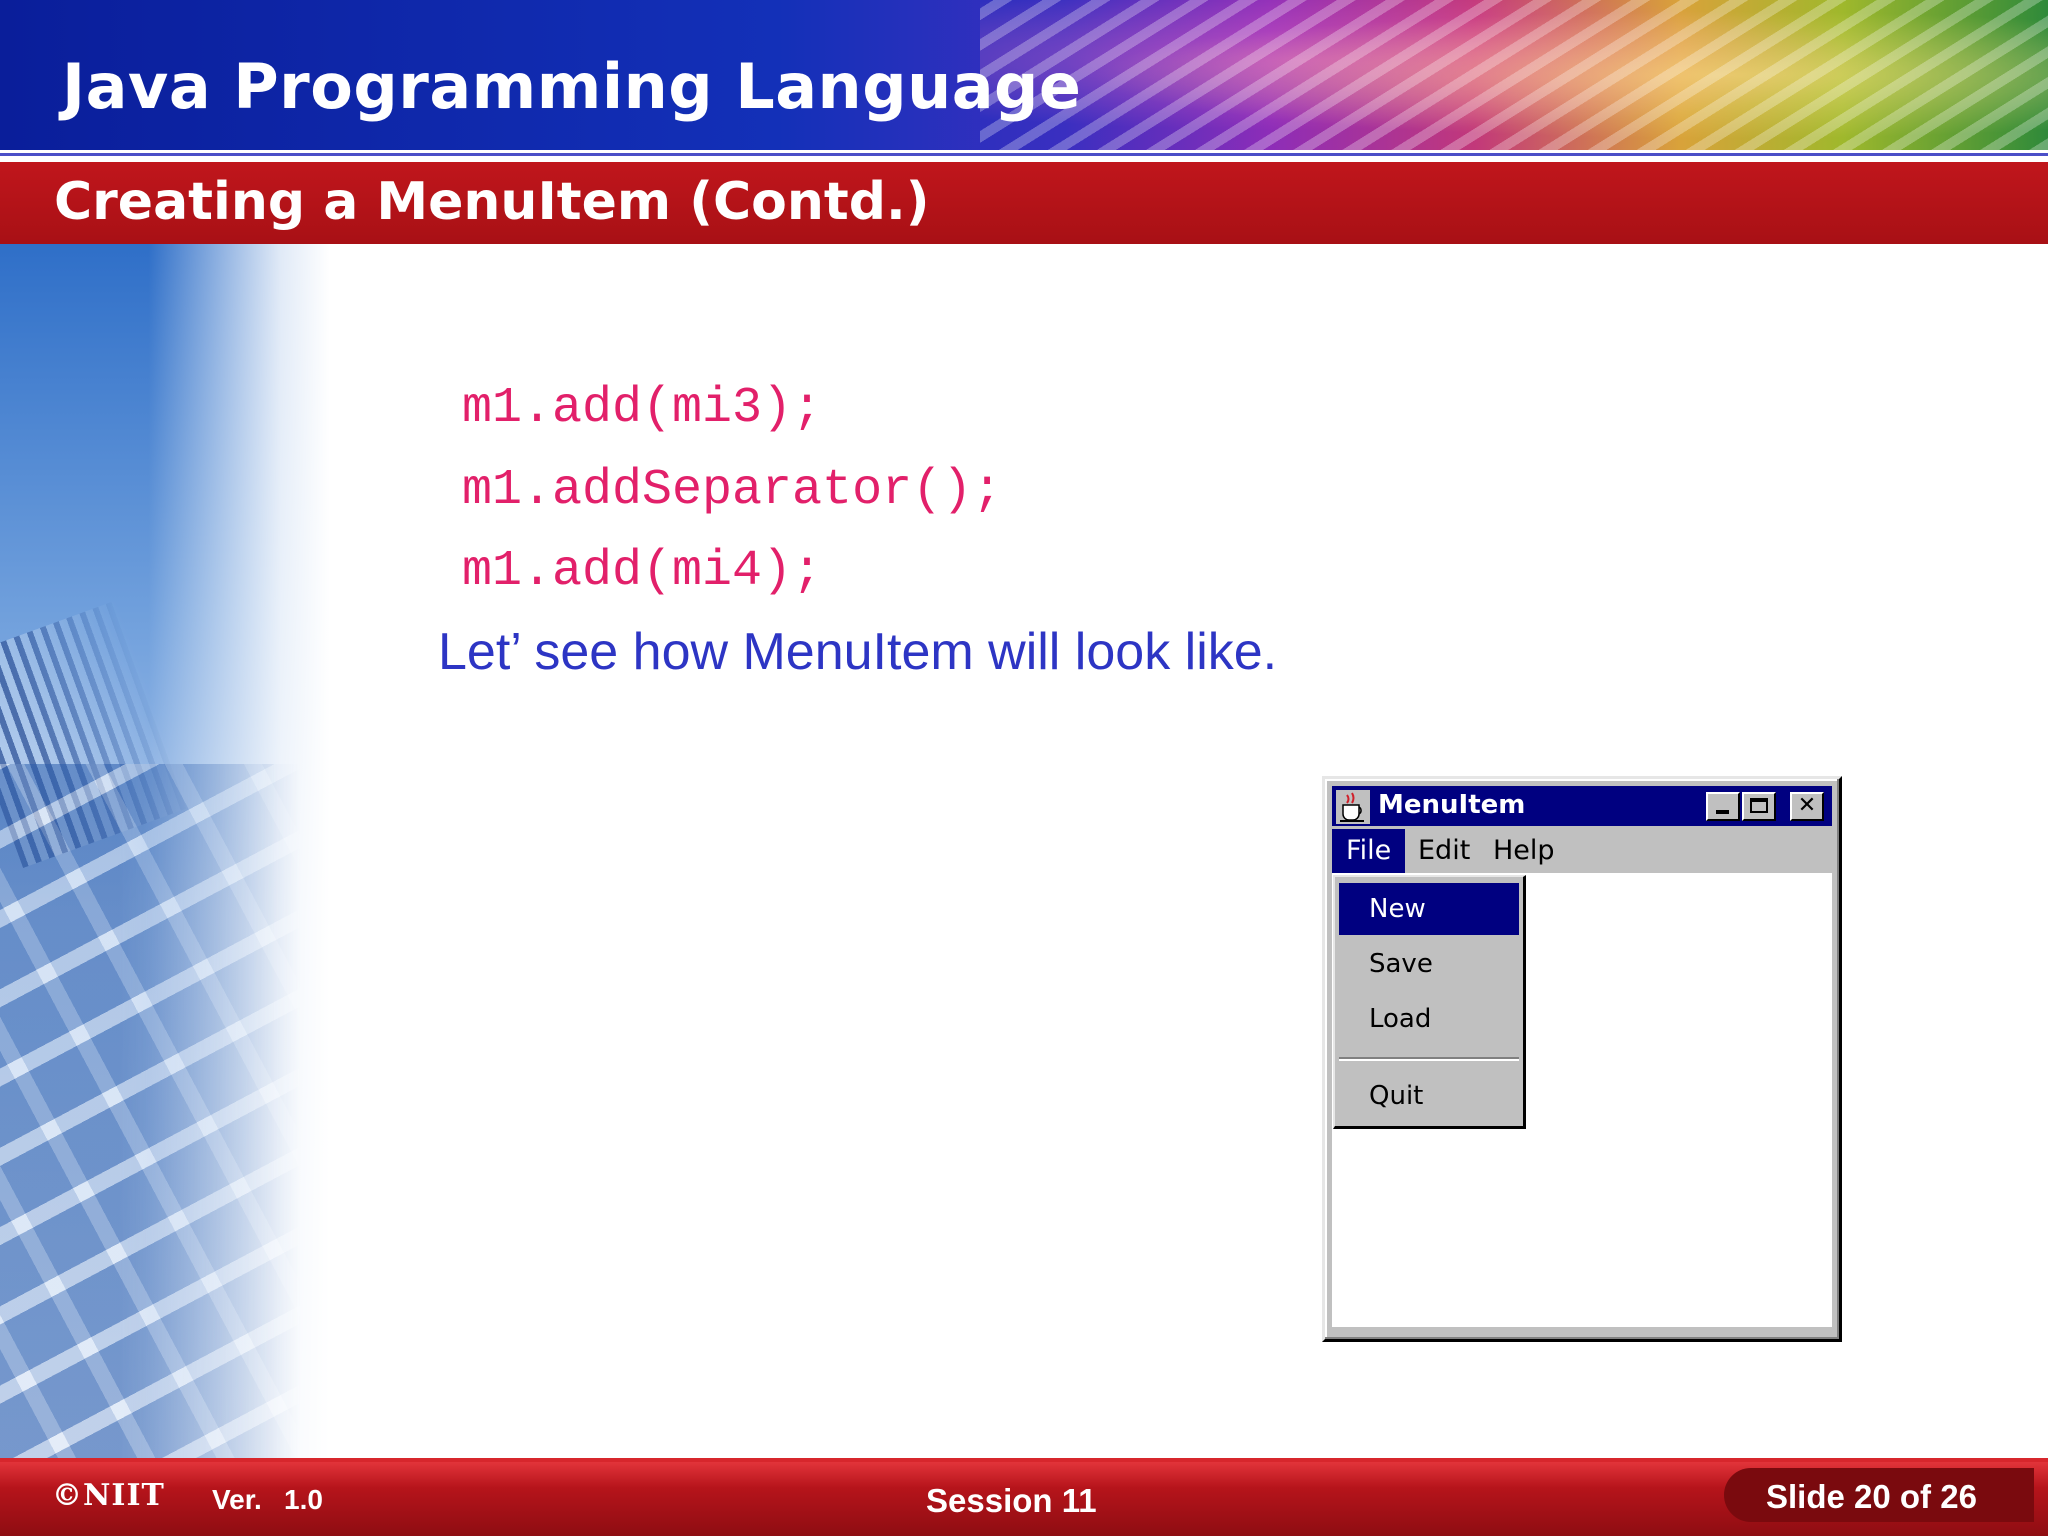  Describe the element at coordinates (237, 1499) in the screenshot. I see `version-label: Ver.` at that location.